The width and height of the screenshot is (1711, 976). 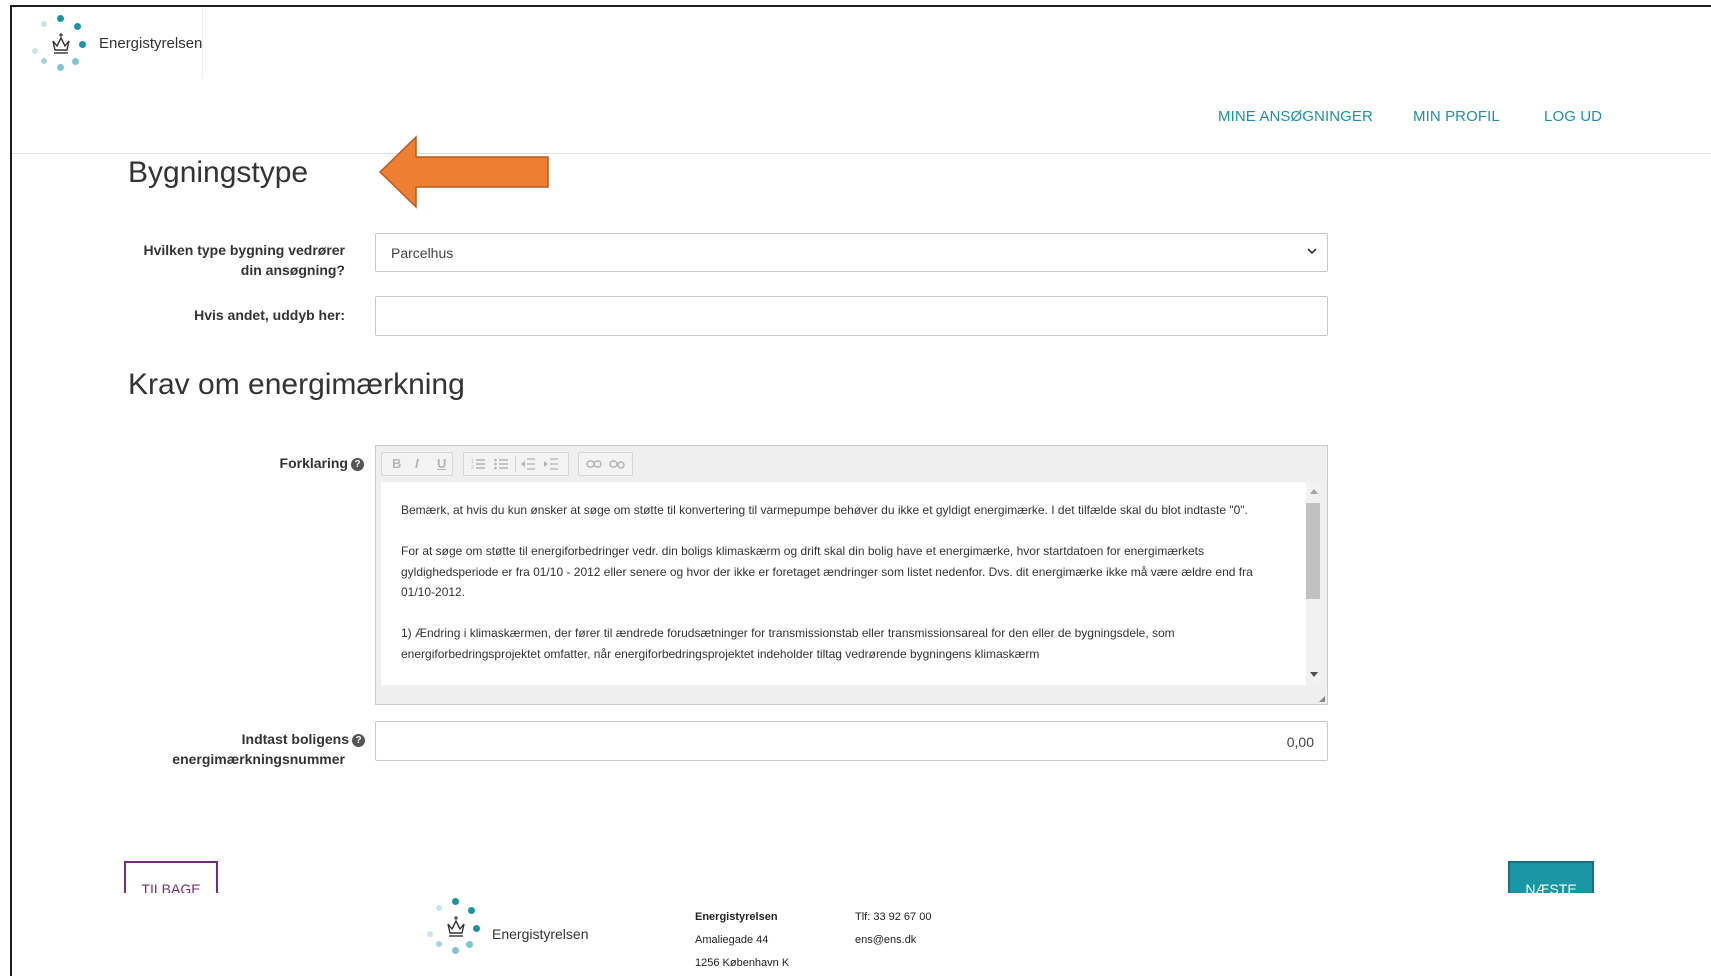 I want to click on building-type-value: Parcelhus, so click(x=422, y=253).